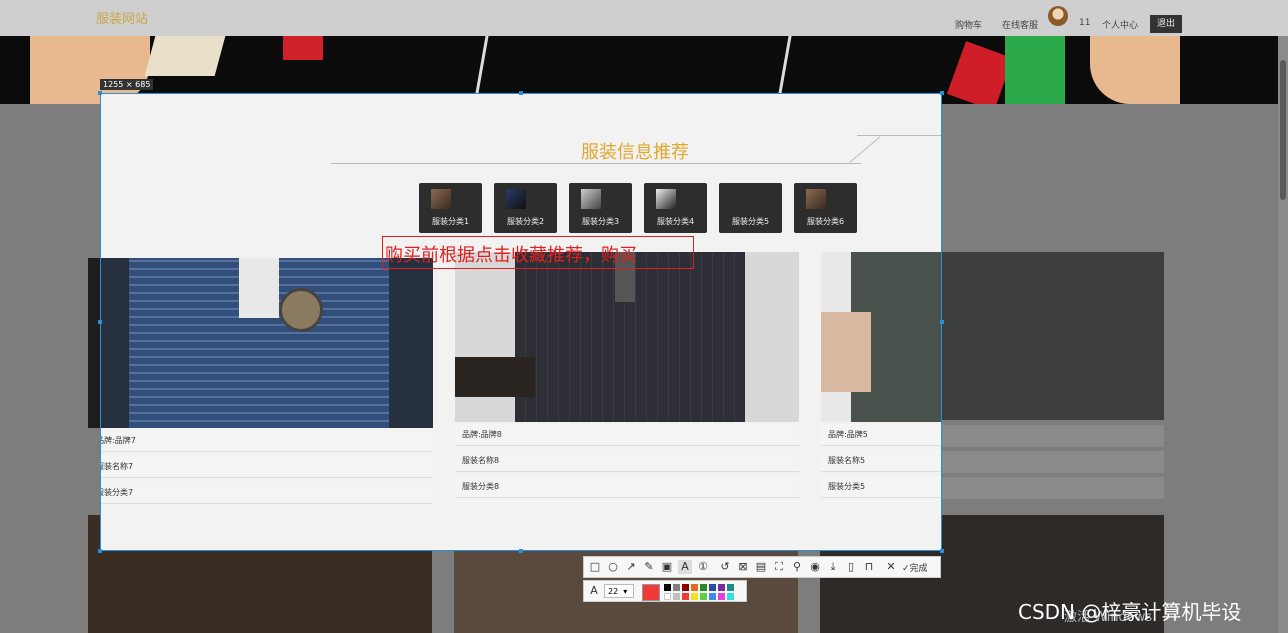 Image resolution: width=1288 pixels, height=633 pixels. I want to click on watermark: CSDN @梓豪计算机毕设, so click(1130, 612).